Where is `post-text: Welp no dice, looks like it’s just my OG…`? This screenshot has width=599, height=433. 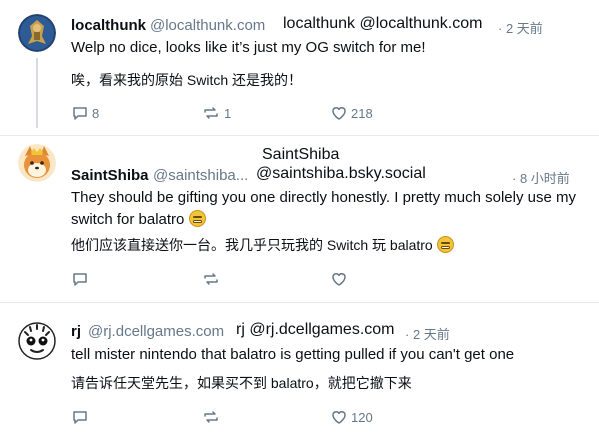 post-text: Welp no dice, looks like it’s just my OG… is located at coordinates (248, 47).